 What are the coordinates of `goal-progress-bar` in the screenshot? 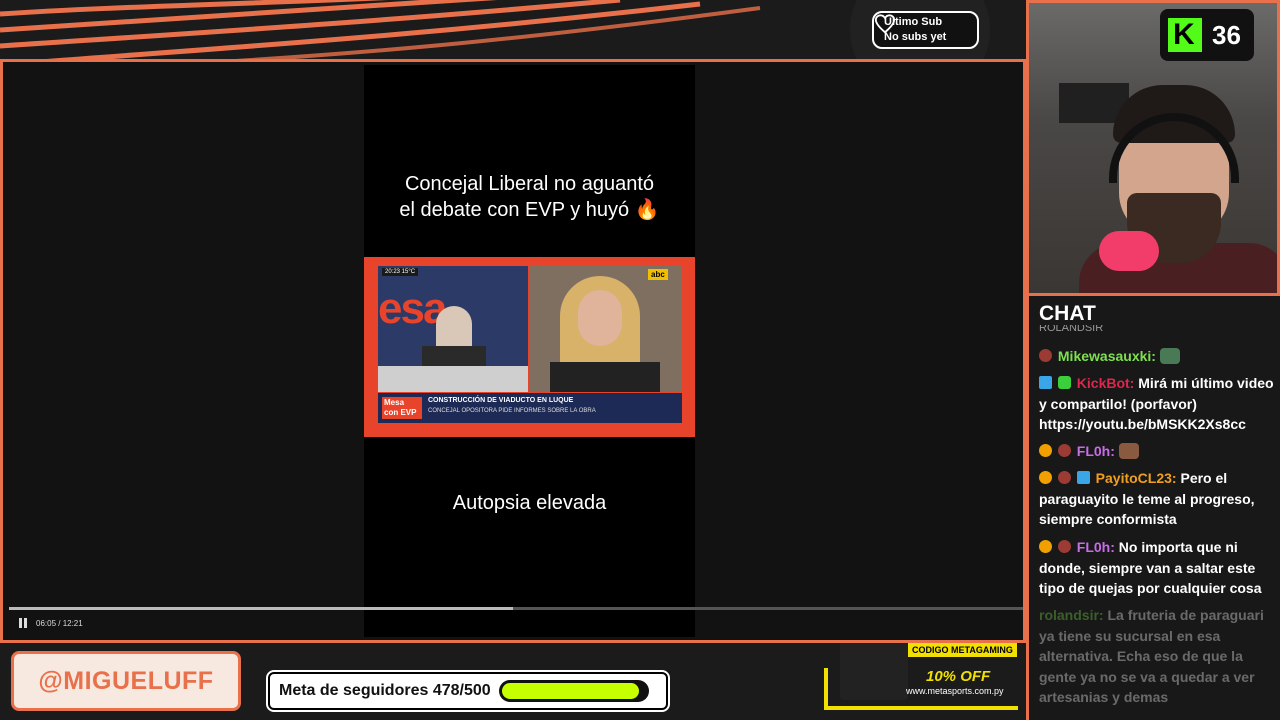 It's located at (573, 691).